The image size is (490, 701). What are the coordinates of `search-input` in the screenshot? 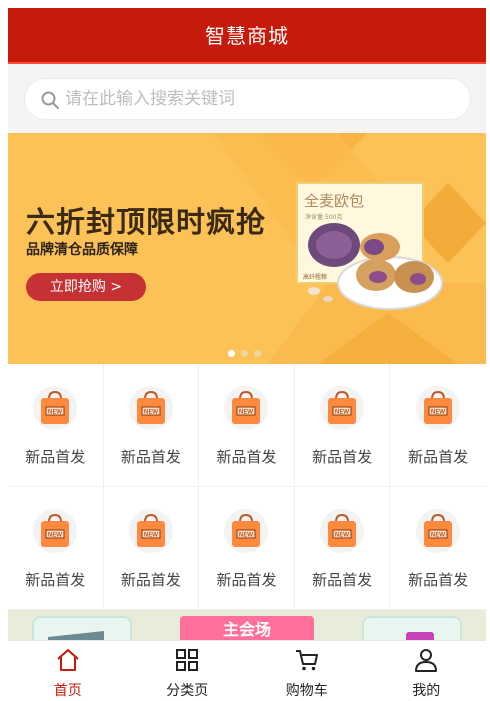 It's located at (255, 99).